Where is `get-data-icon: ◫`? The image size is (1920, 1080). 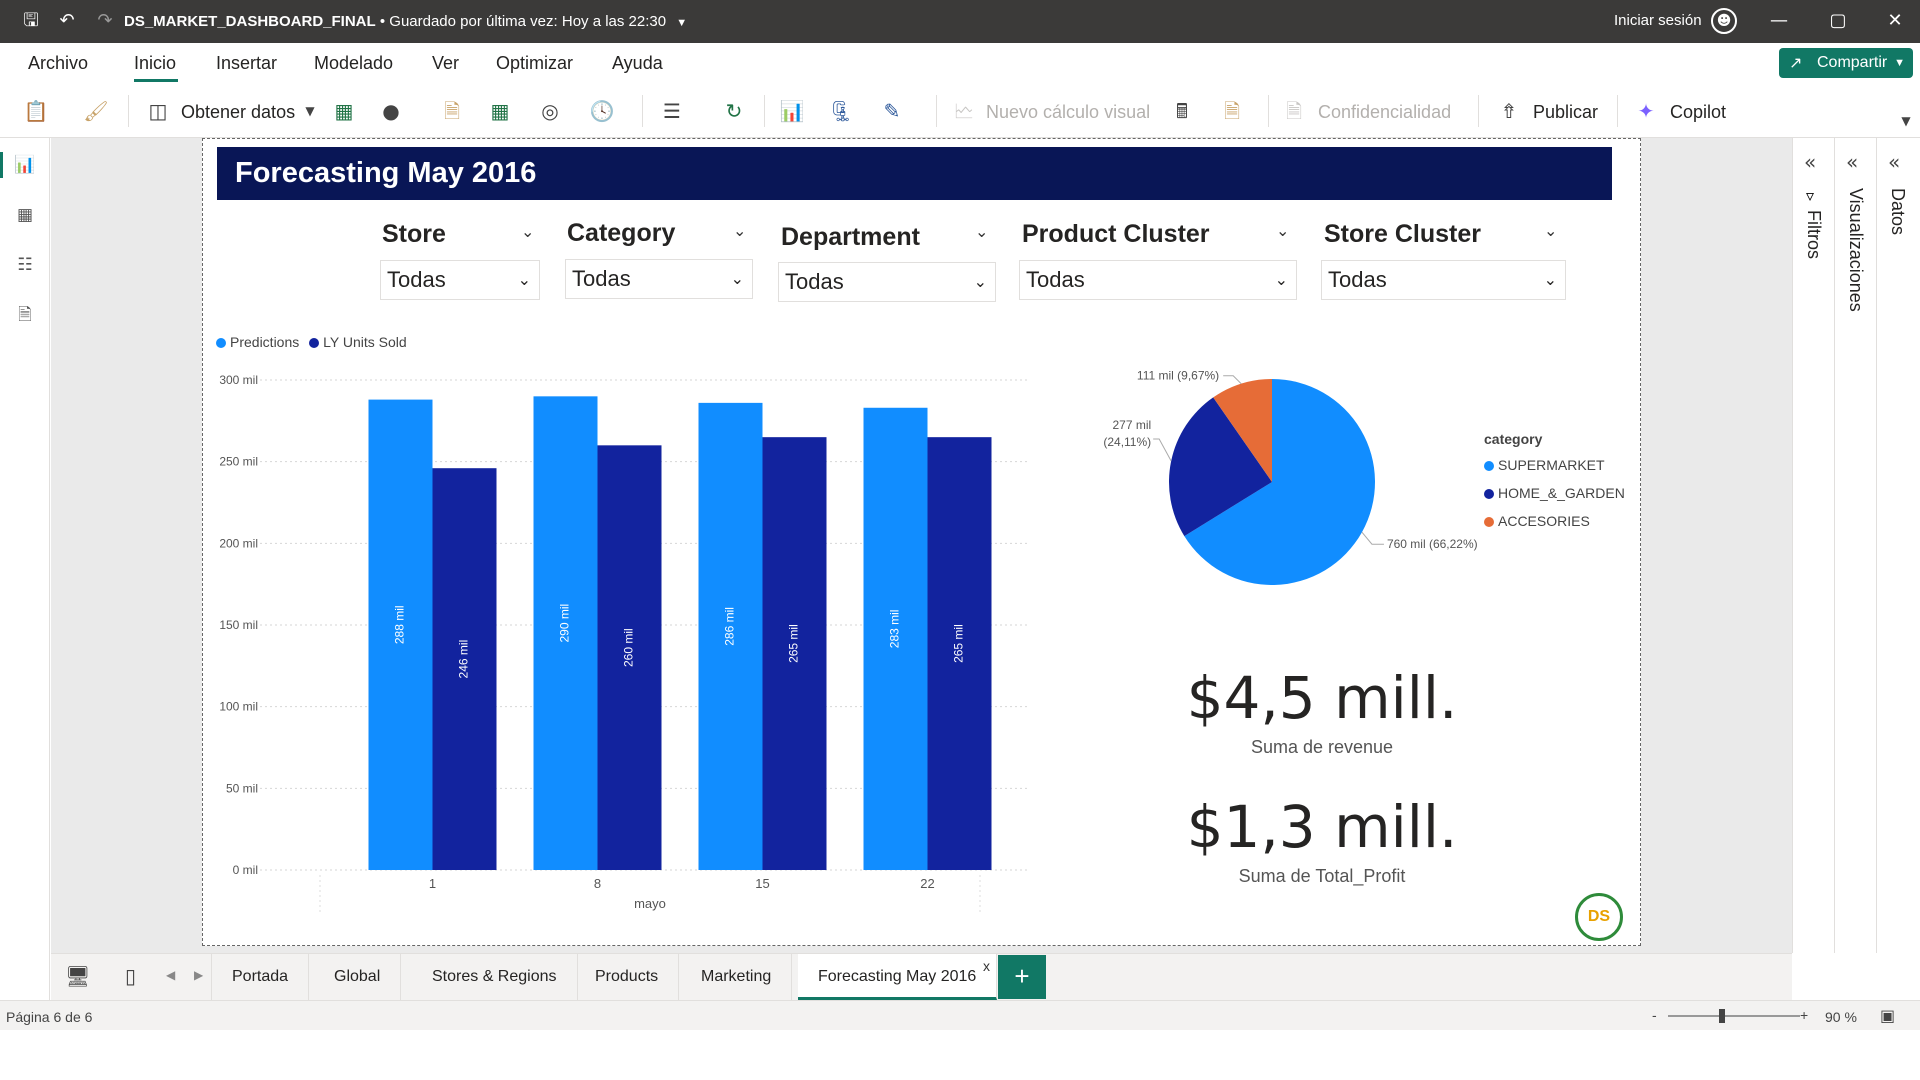
get-data-icon: ◫ is located at coordinates (158, 111).